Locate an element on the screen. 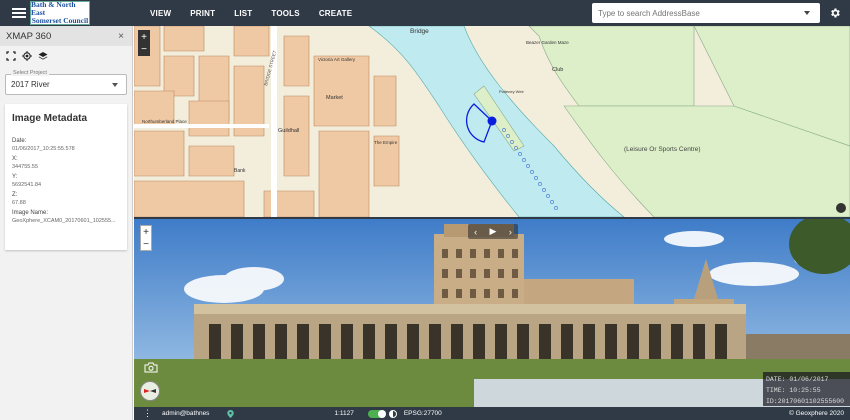  gear-icon is located at coordinates (835, 13).